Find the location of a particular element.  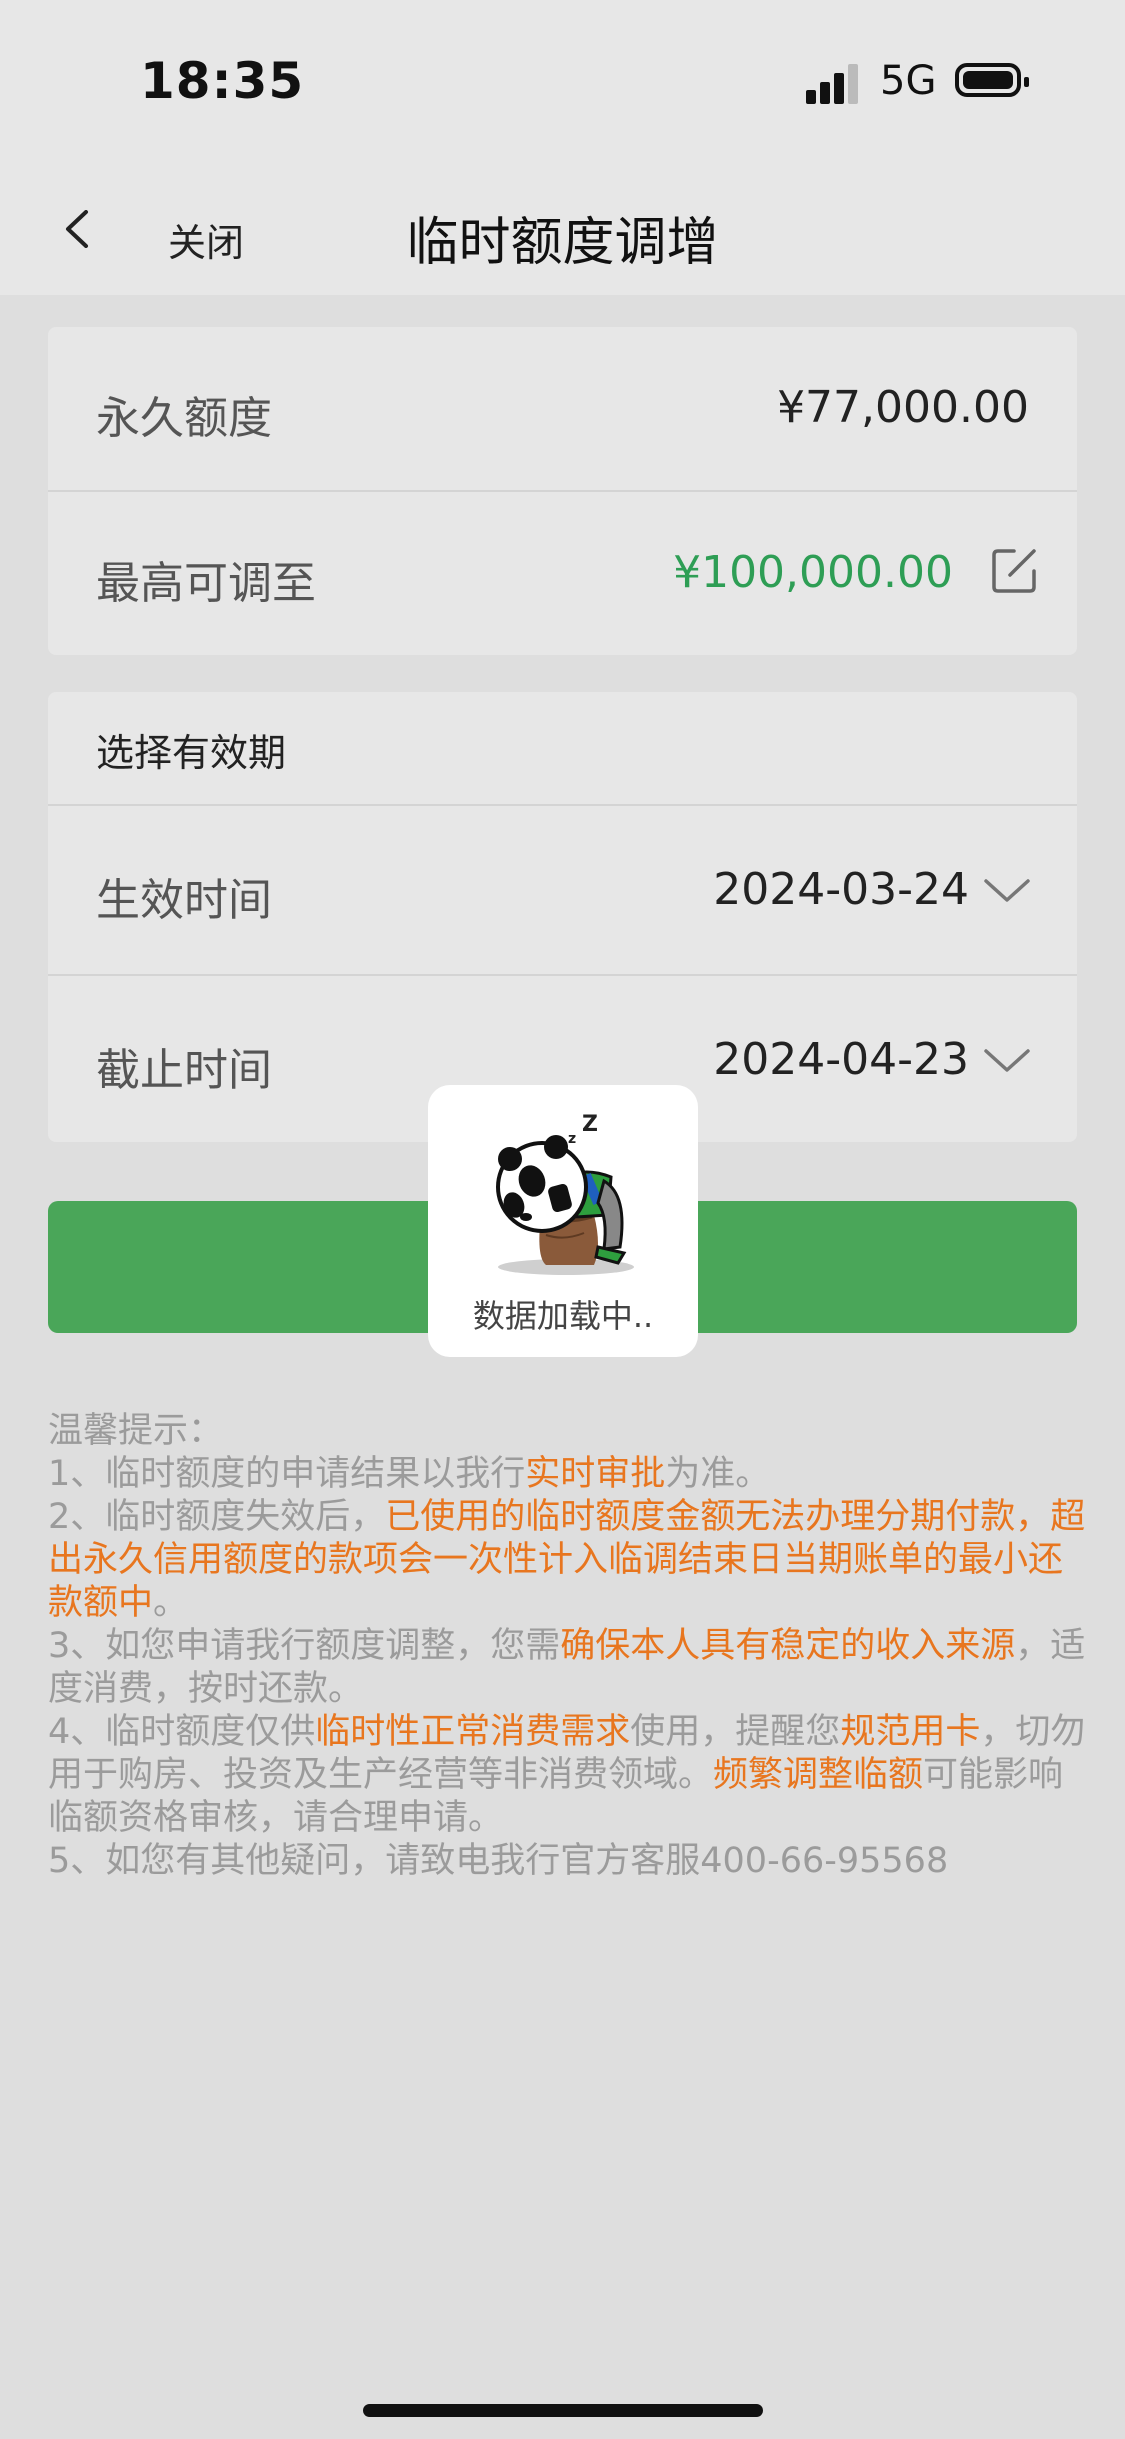

loading-text: 数据加载中.. is located at coordinates (563, 1316).